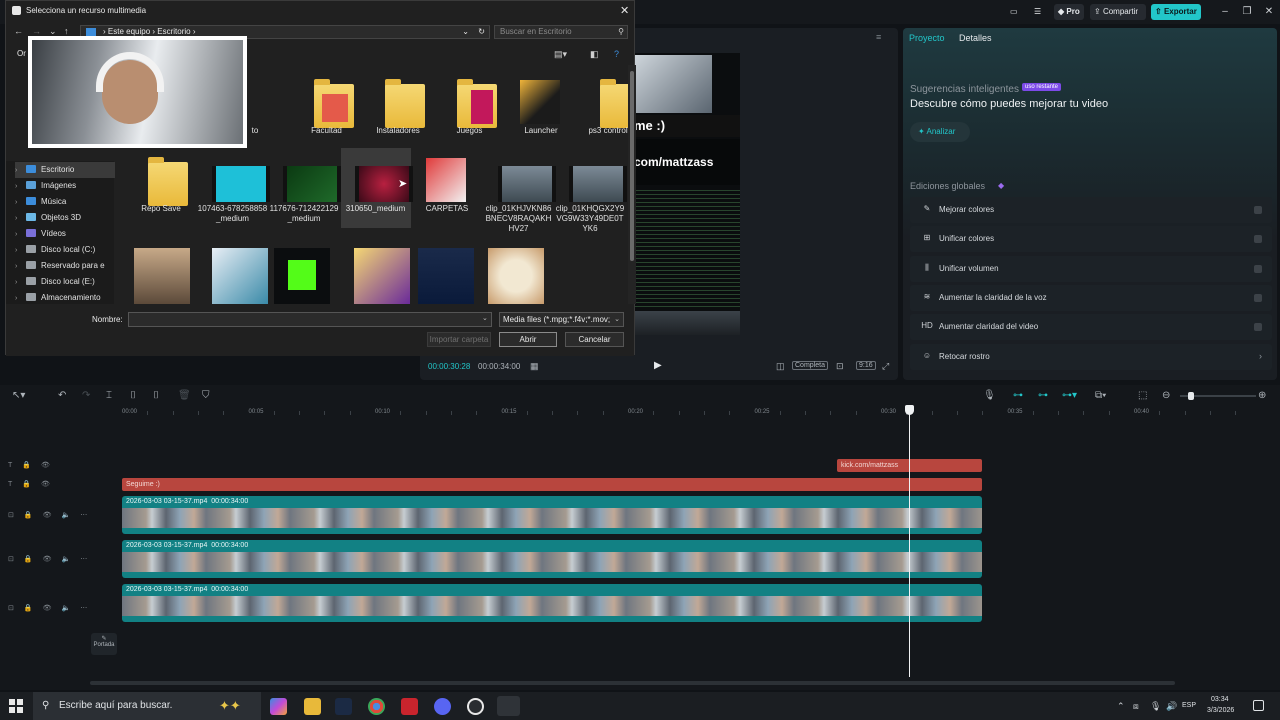  Describe the element at coordinates (133, 395) in the screenshot. I see `split-left-icon: ⌷` at that location.